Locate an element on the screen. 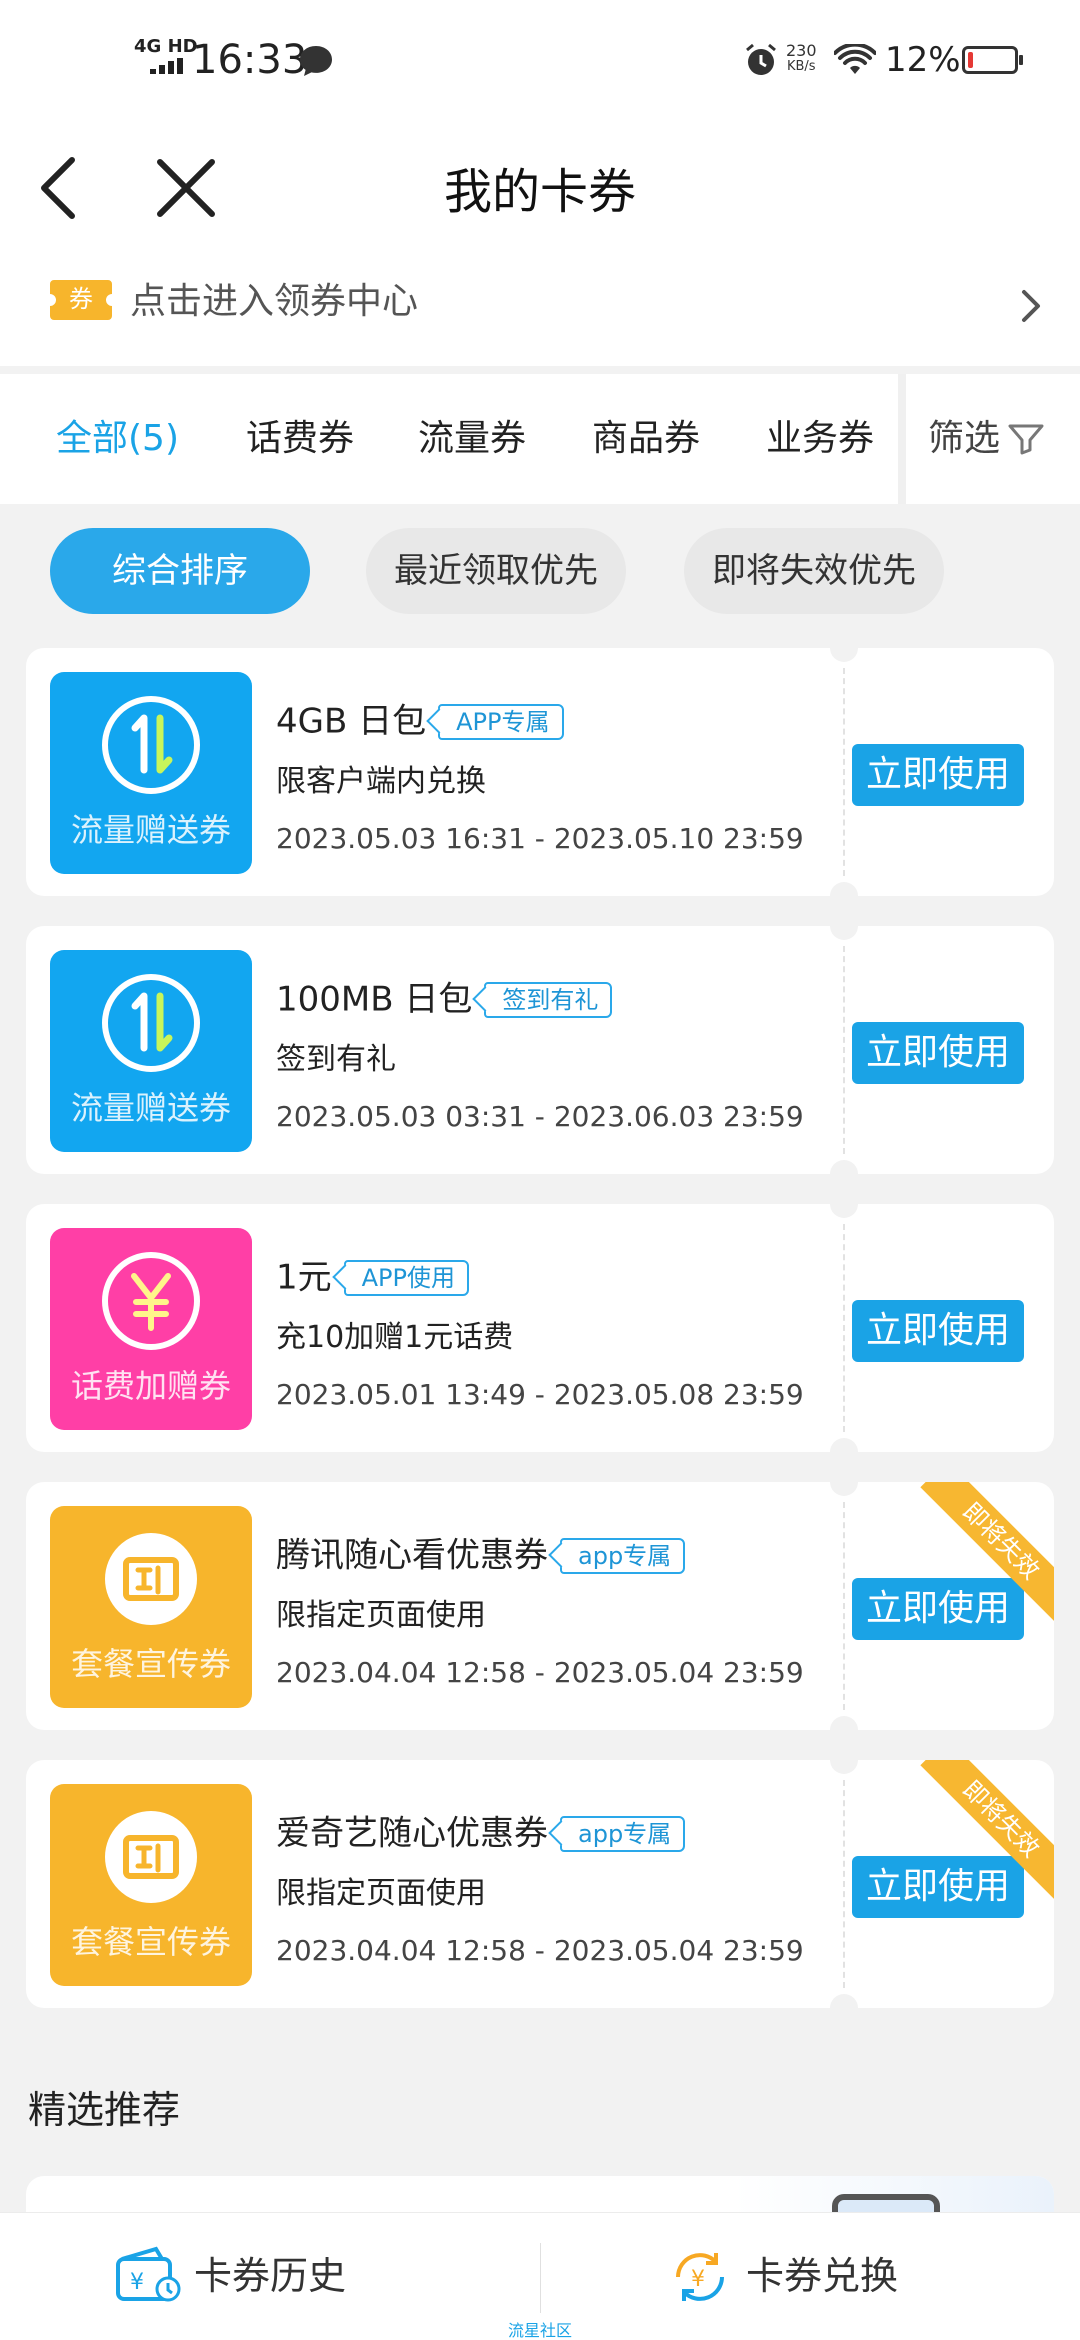 The width and height of the screenshot is (1080, 2340). battery-icon is located at coordinates (992, 60).